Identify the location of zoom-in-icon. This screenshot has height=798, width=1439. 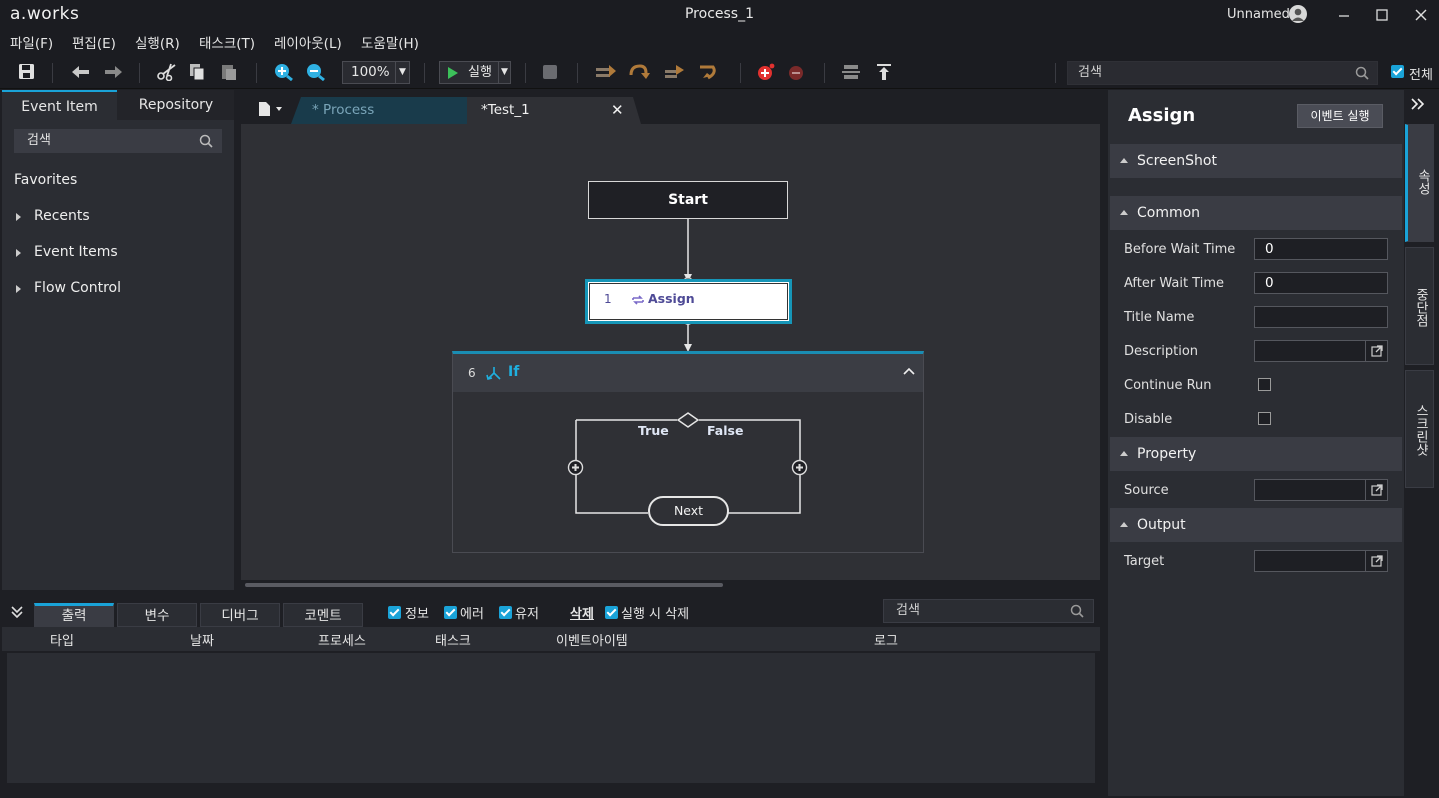
(284, 72).